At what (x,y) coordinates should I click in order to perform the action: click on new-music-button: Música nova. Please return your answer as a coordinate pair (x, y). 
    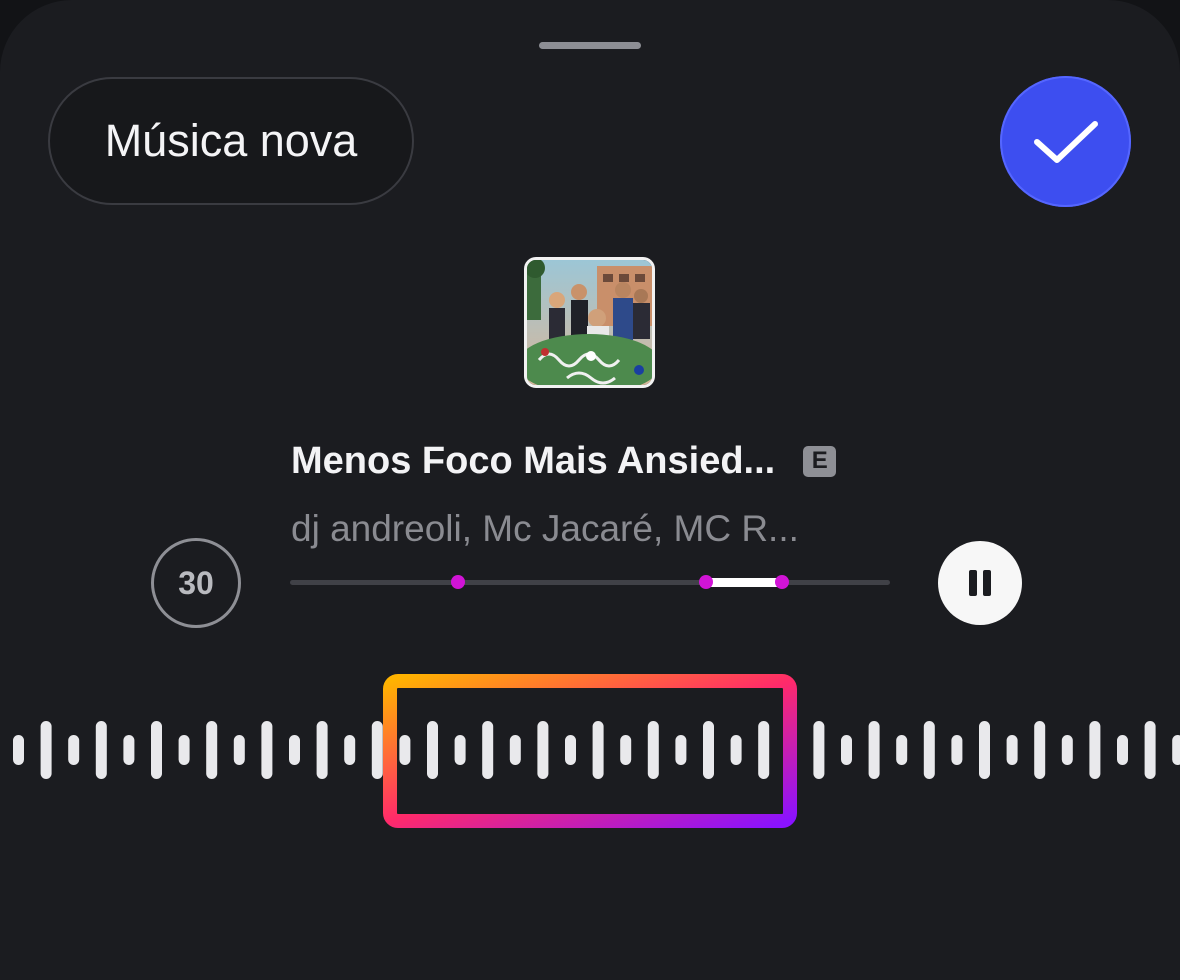
    Looking at the image, I should click on (231, 141).